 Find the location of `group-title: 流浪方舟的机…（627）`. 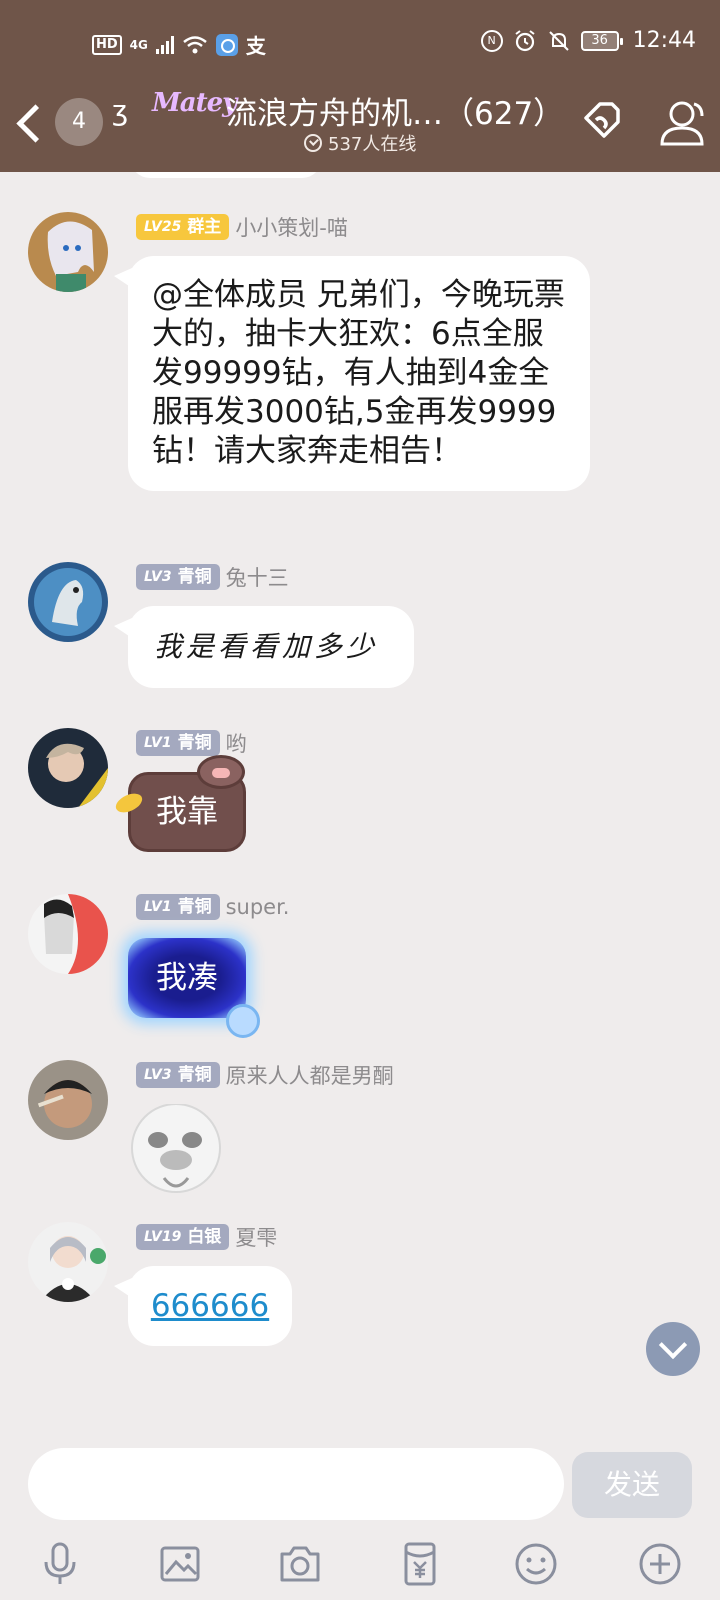

group-title: 流浪方舟的机…（627） is located at coordinates (395, 110).